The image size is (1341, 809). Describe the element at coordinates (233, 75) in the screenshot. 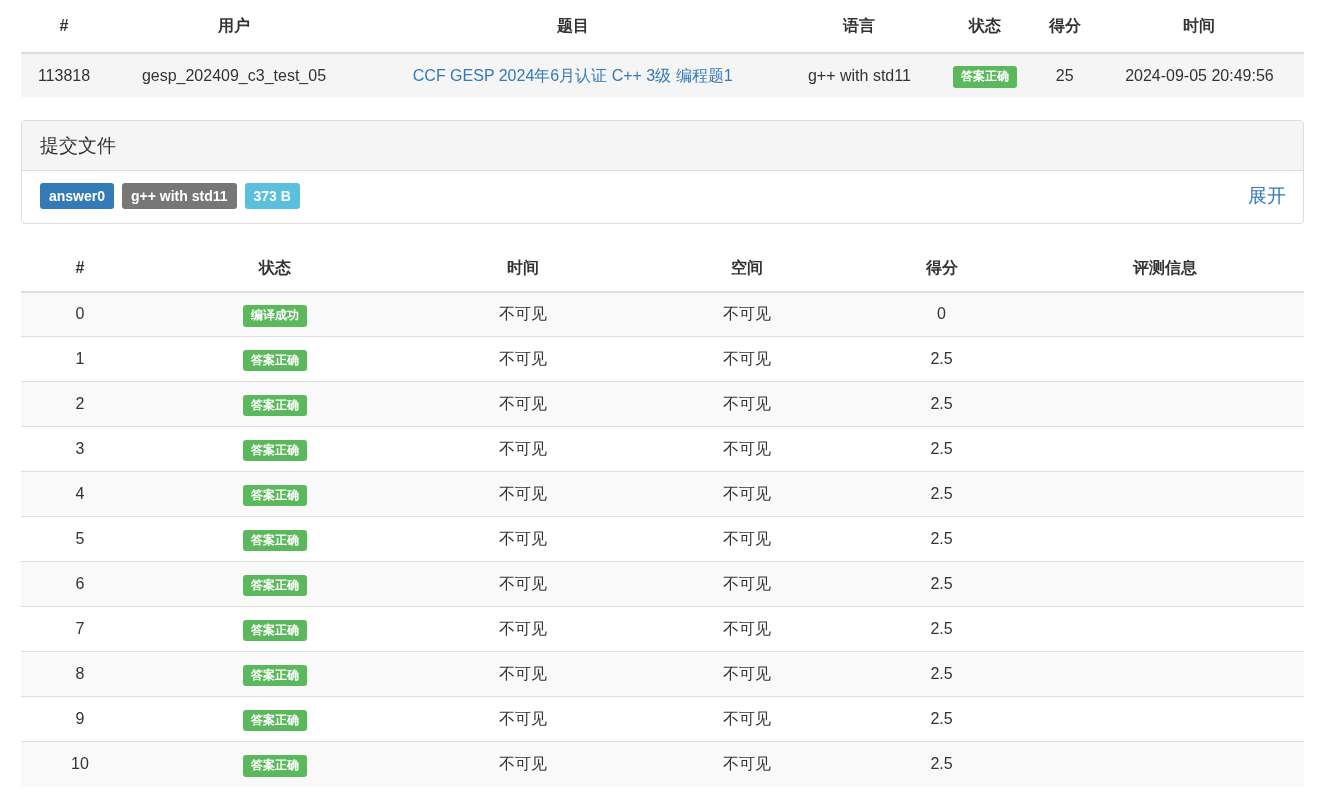

I see `table-cell: gesp_202409_c3_test_05` at that location.